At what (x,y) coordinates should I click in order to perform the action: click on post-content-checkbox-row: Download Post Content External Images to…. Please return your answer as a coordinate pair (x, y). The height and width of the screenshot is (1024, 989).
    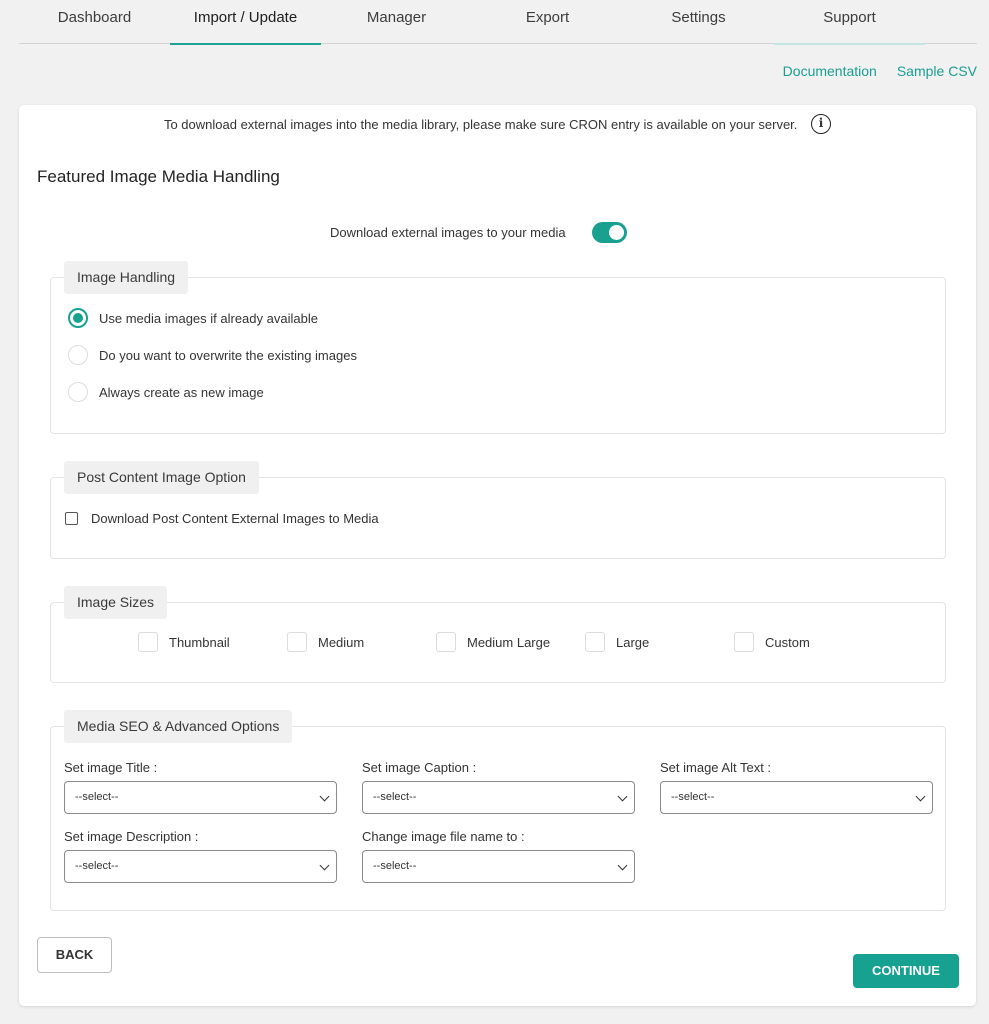
    Looking at the image, I should click on (222, 518).